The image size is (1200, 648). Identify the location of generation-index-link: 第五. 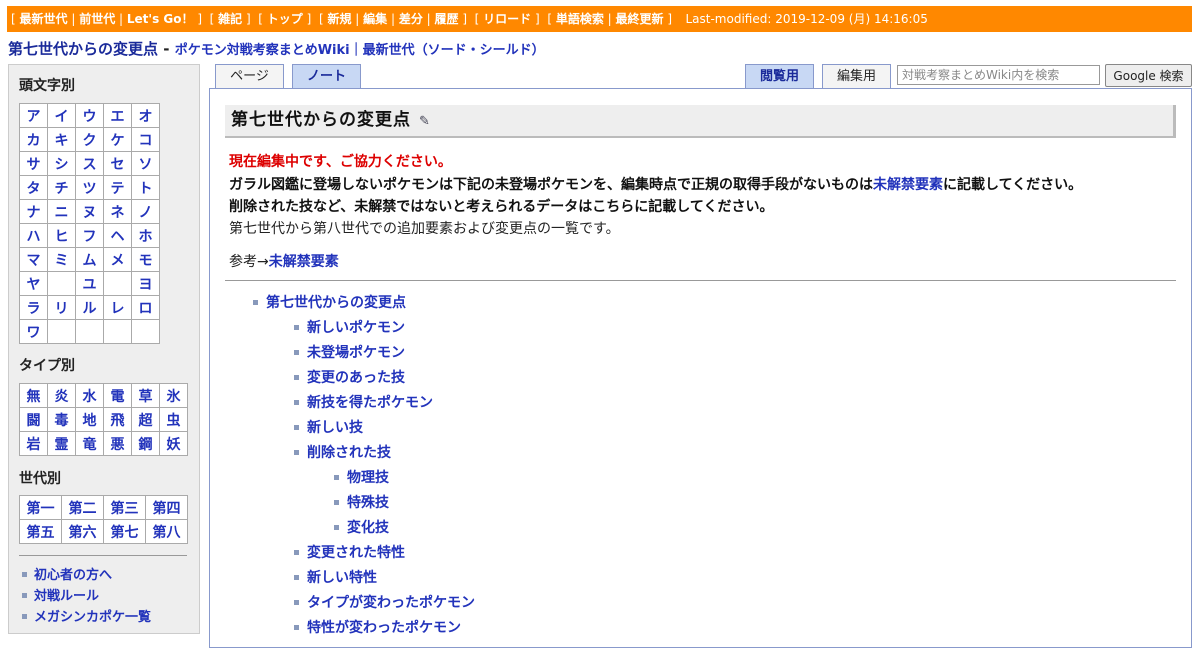
(40, 531).